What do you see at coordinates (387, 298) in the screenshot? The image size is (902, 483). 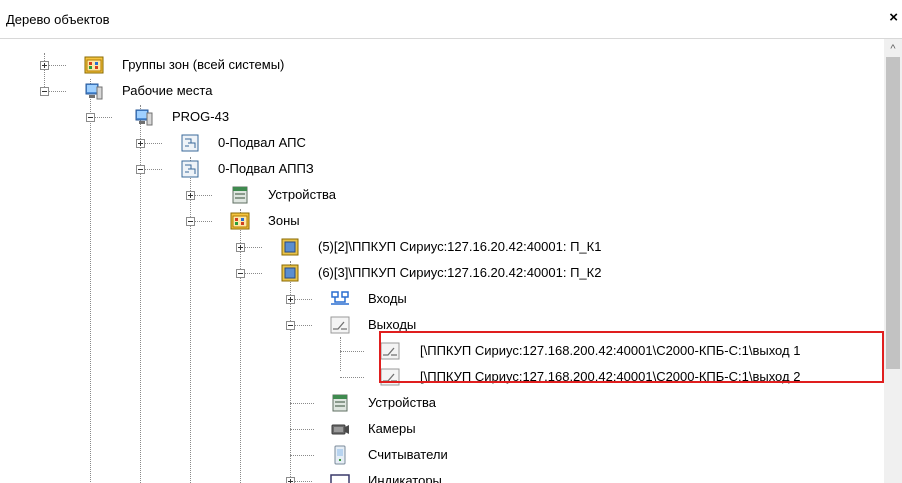 I see `tree-node-label: Входы` at bounding box center [387, 298].